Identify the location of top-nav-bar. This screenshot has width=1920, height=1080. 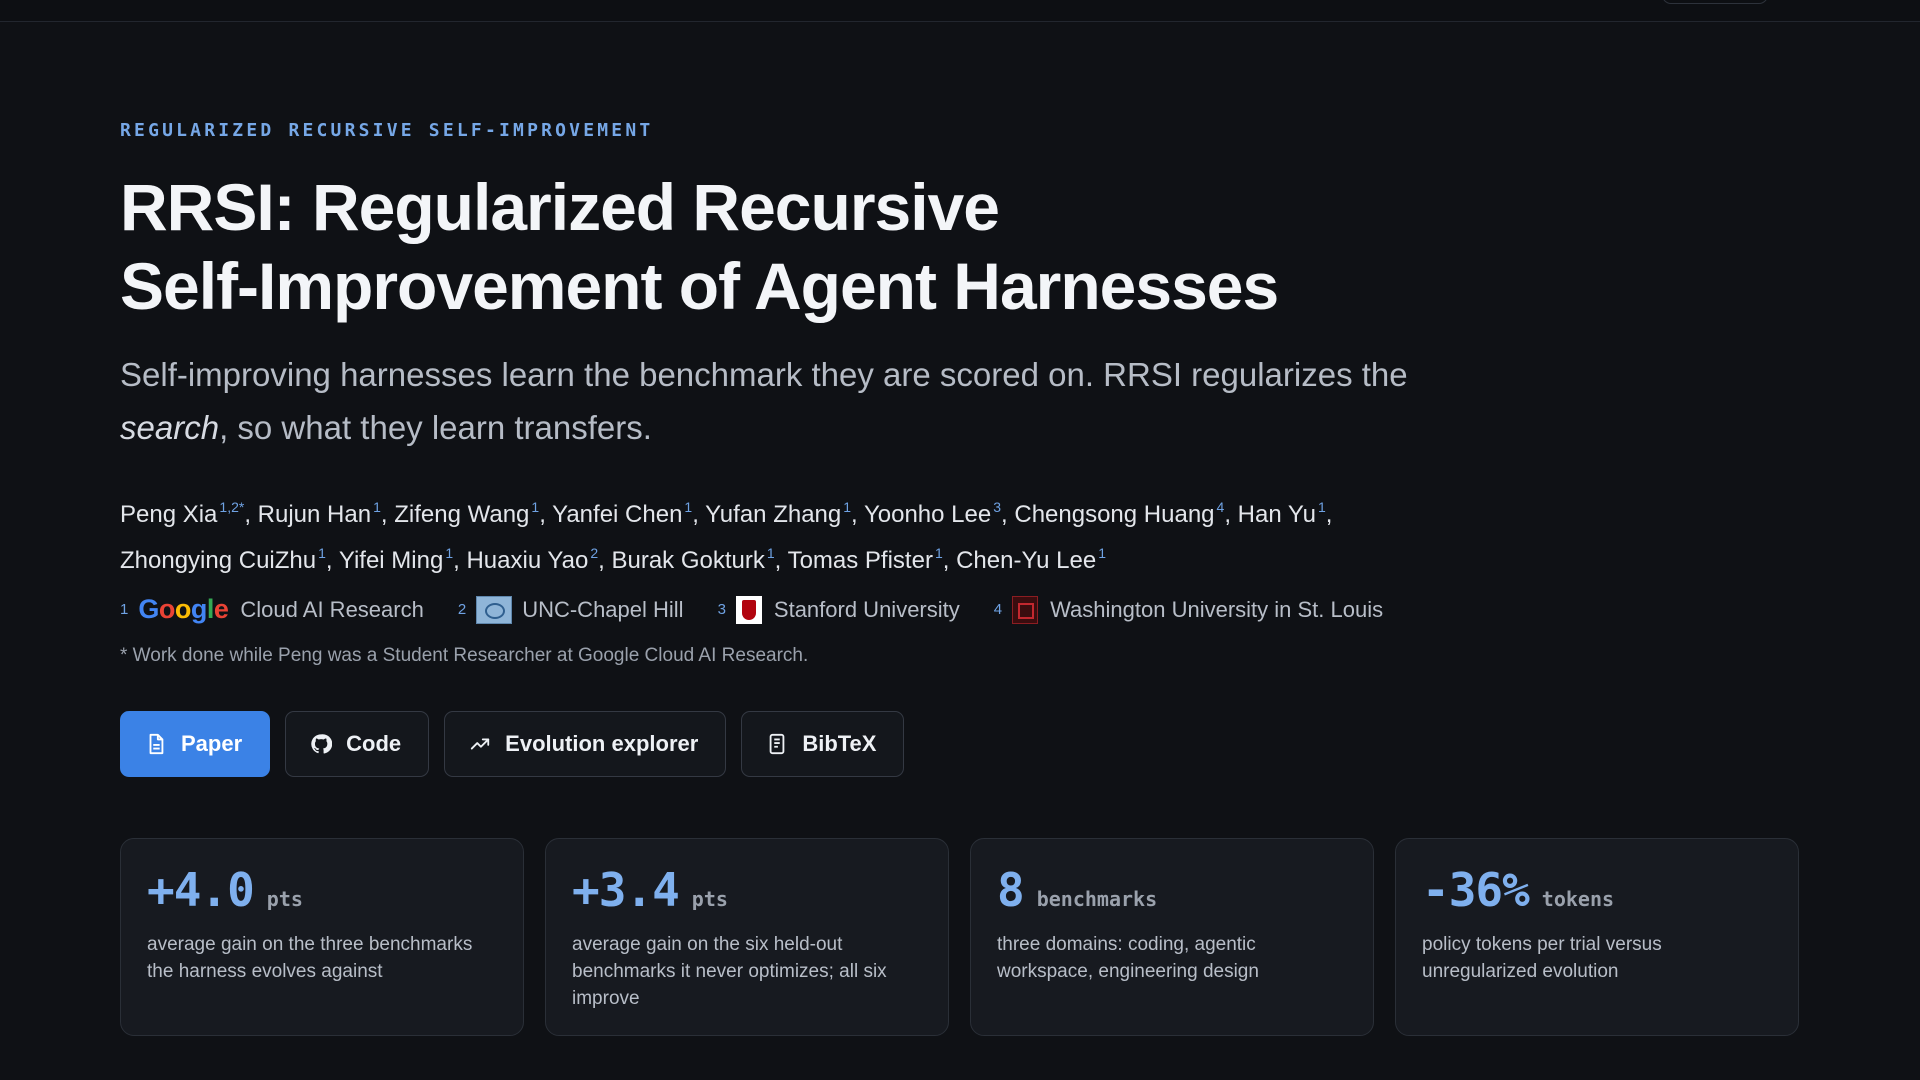
(960, 11).